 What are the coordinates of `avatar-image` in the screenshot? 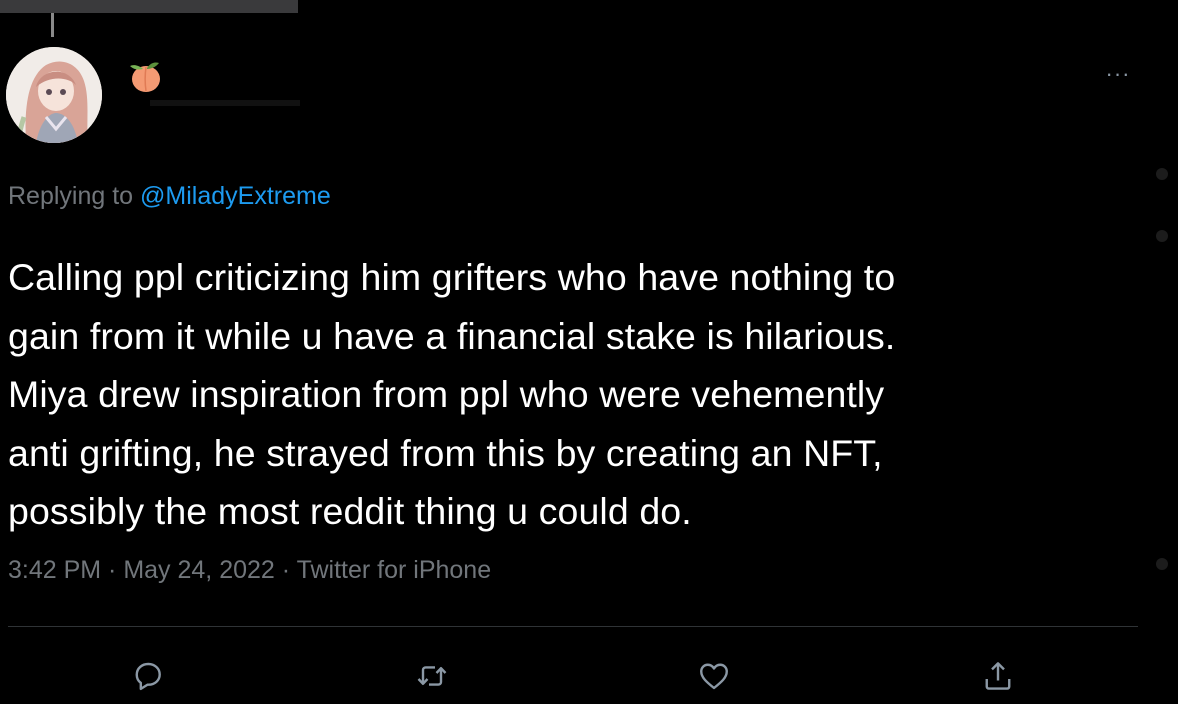 It's located at (54, 95).